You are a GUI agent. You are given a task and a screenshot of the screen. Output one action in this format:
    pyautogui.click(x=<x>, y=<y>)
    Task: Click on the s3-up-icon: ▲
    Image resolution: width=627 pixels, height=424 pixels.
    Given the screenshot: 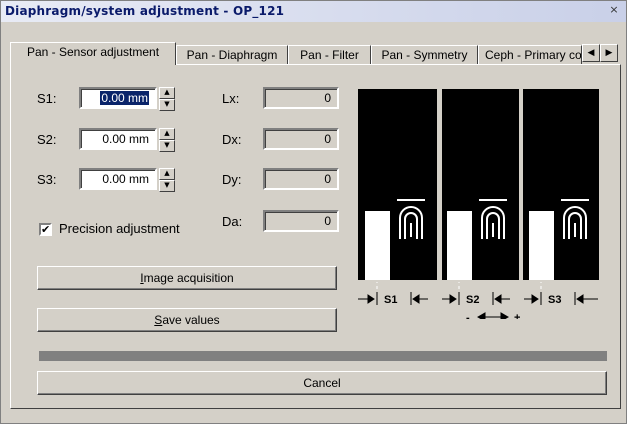 What is the action you would take?
    pyautogui.click(x=167, y=174)
    